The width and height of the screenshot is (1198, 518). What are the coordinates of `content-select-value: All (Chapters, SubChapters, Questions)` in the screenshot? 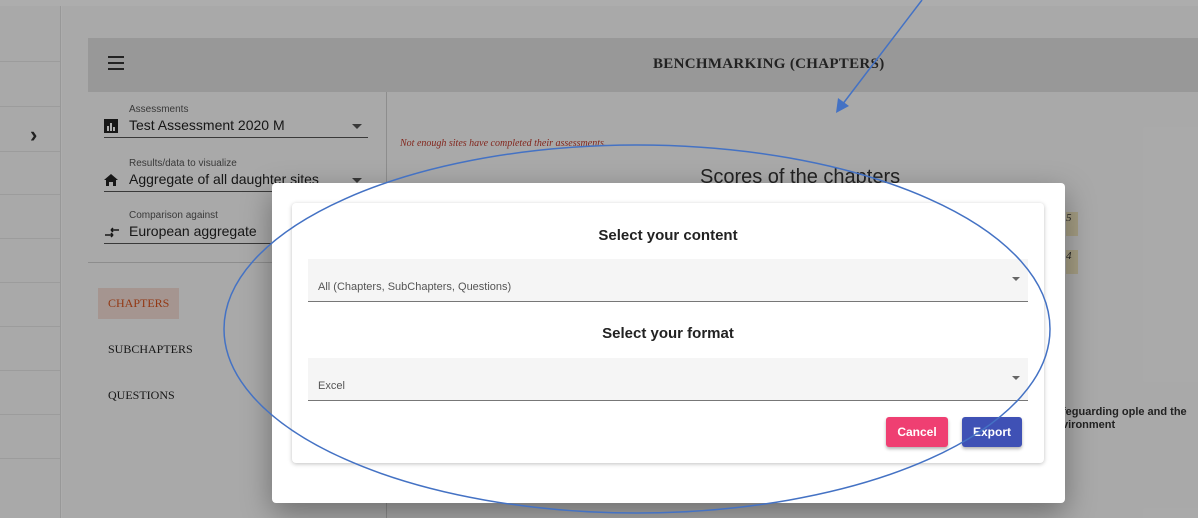 It's located at (415, 287).